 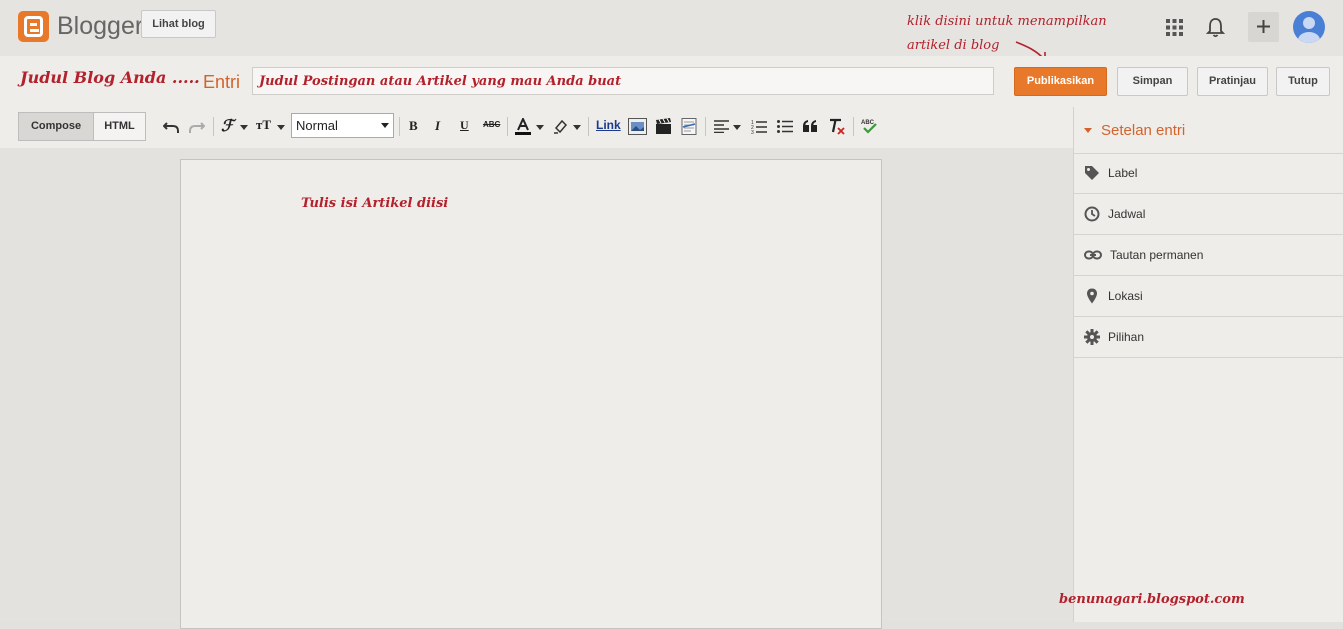 What do you see at coordinates (759, 126) in the screenshot?
I see `numbered-list-icon: 123` at bounding box center [759, 126].